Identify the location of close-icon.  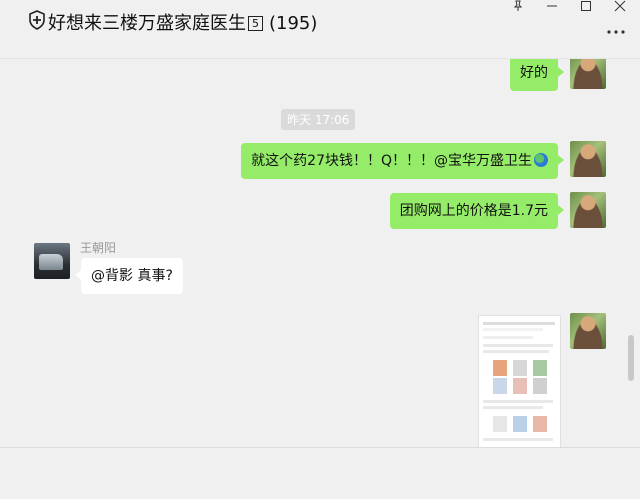
(620, 7).